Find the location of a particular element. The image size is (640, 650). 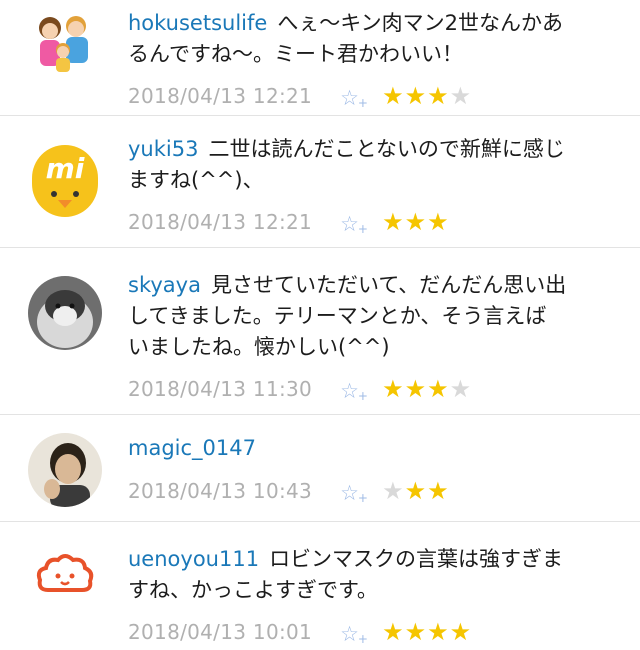

person-photo-avatar-icon is located at coordinates (65, 470).